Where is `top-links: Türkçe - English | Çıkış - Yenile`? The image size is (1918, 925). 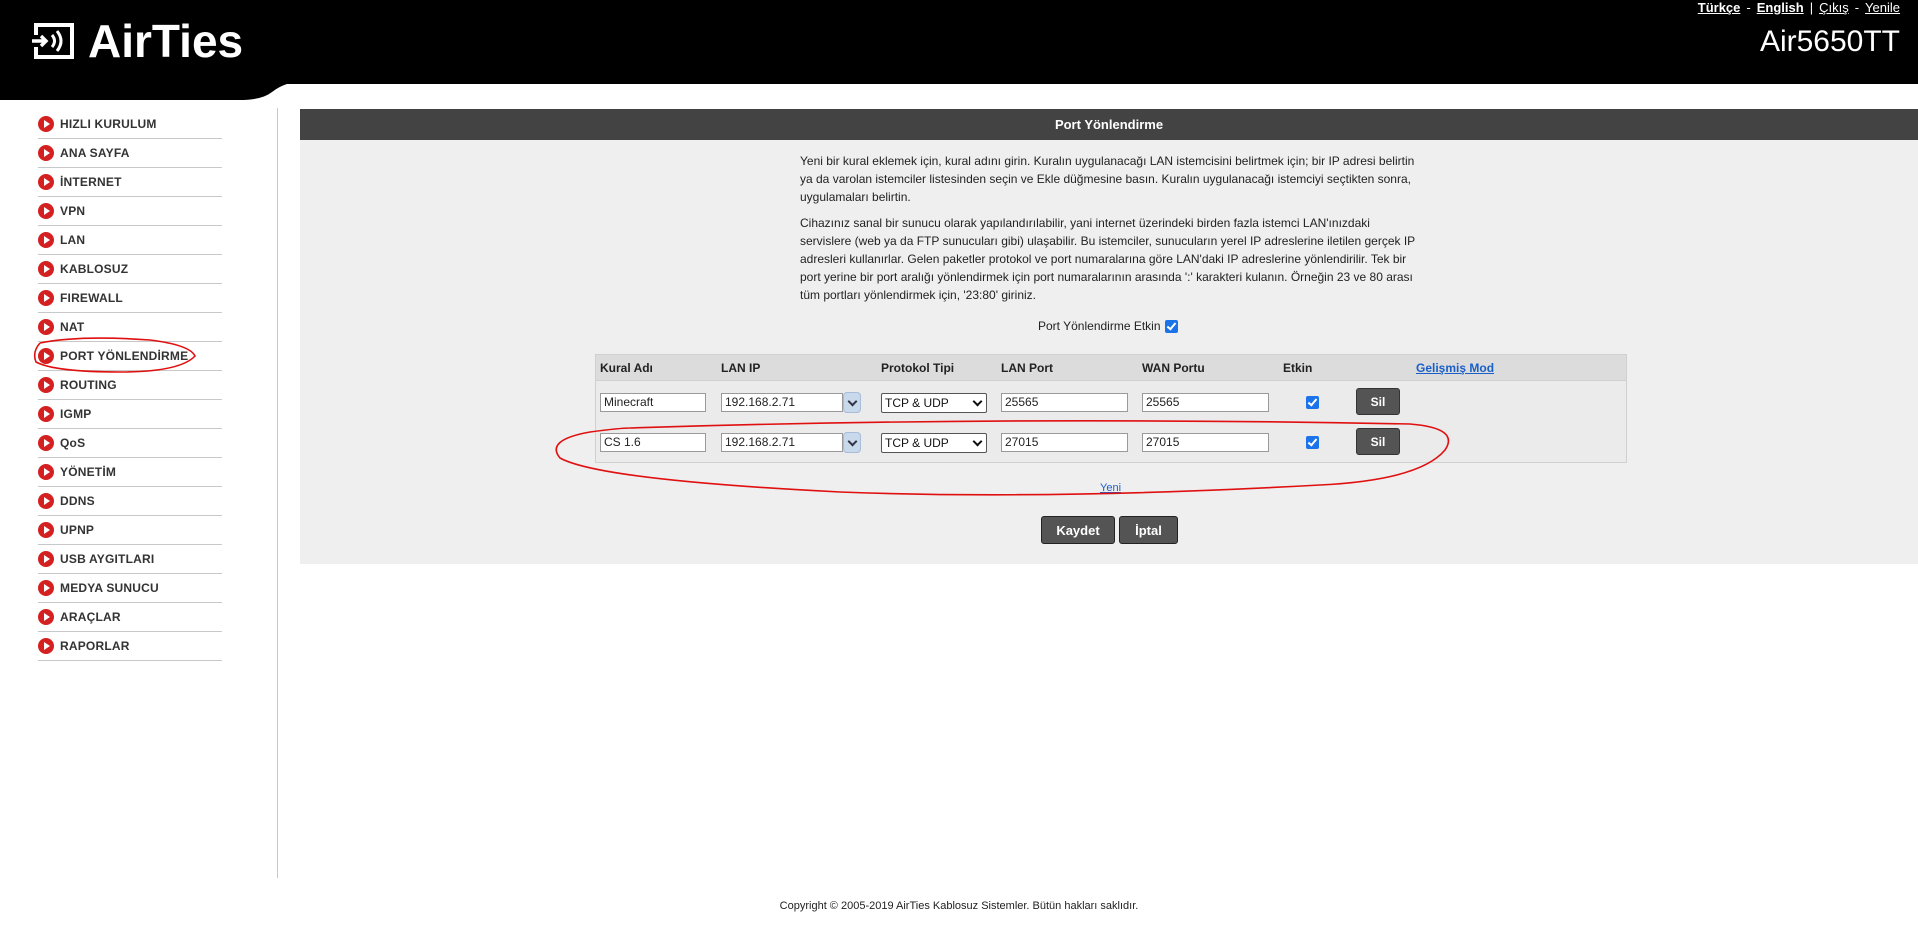
top-links: Türkçe - English | Çıkış - Yenile is located at coordinates (1799, 7).